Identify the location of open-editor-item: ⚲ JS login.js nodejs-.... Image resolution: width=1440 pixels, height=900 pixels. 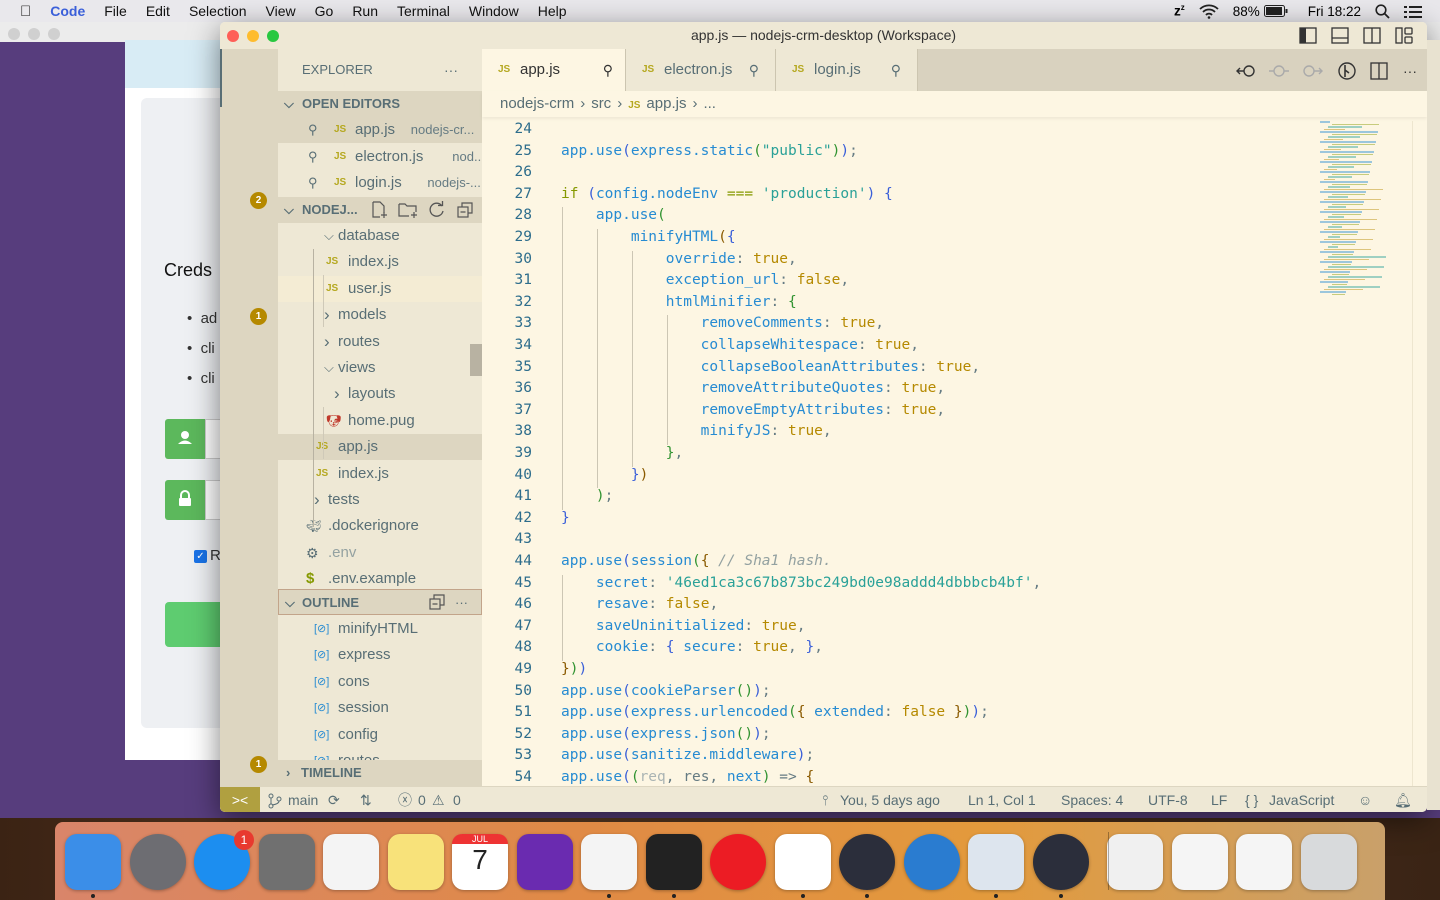
(380, 183).